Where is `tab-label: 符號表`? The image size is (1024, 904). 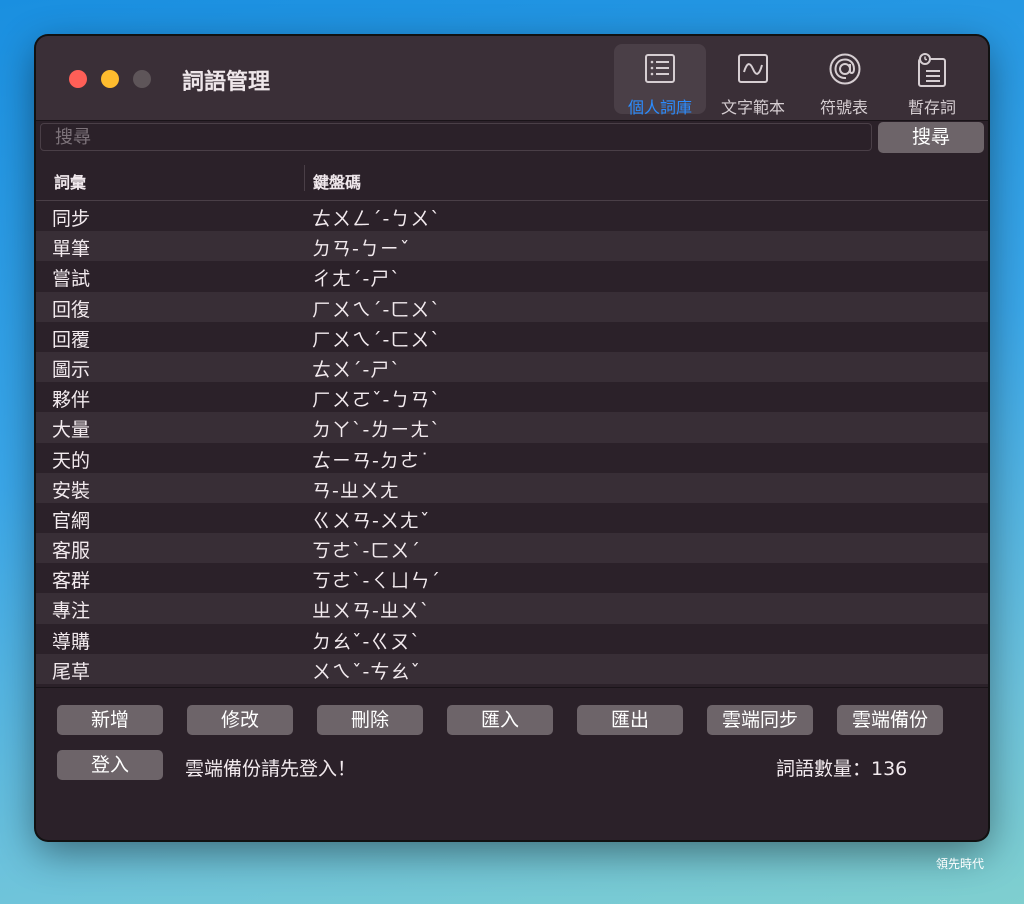
tab-label: 符號表 is located at coordinates (843, 107).